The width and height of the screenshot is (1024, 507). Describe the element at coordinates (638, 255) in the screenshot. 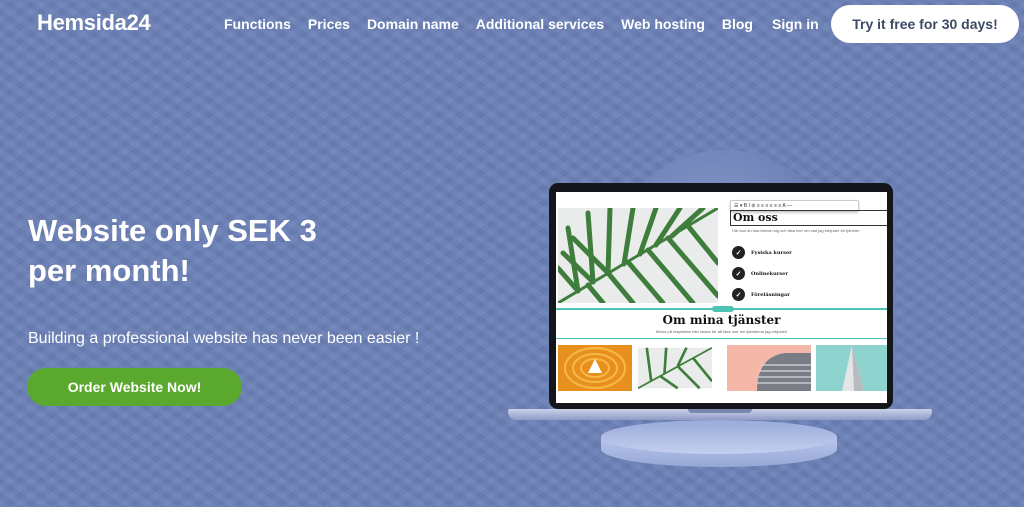

I see `palm-leaf-image` at that location.